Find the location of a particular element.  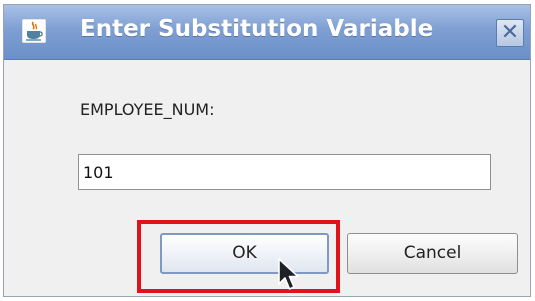

close-icon: ✕ is located at coordinates (510, 32).